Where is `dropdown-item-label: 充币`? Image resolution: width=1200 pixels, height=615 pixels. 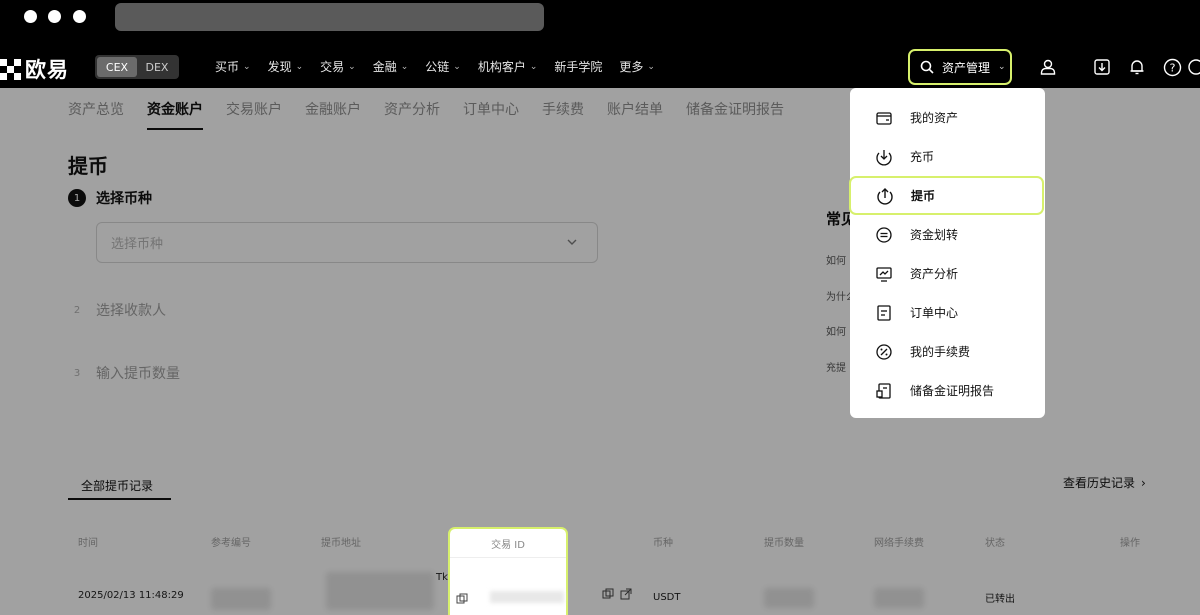
dropdown-item-label: 充币 is located at coordinates (922, 157).